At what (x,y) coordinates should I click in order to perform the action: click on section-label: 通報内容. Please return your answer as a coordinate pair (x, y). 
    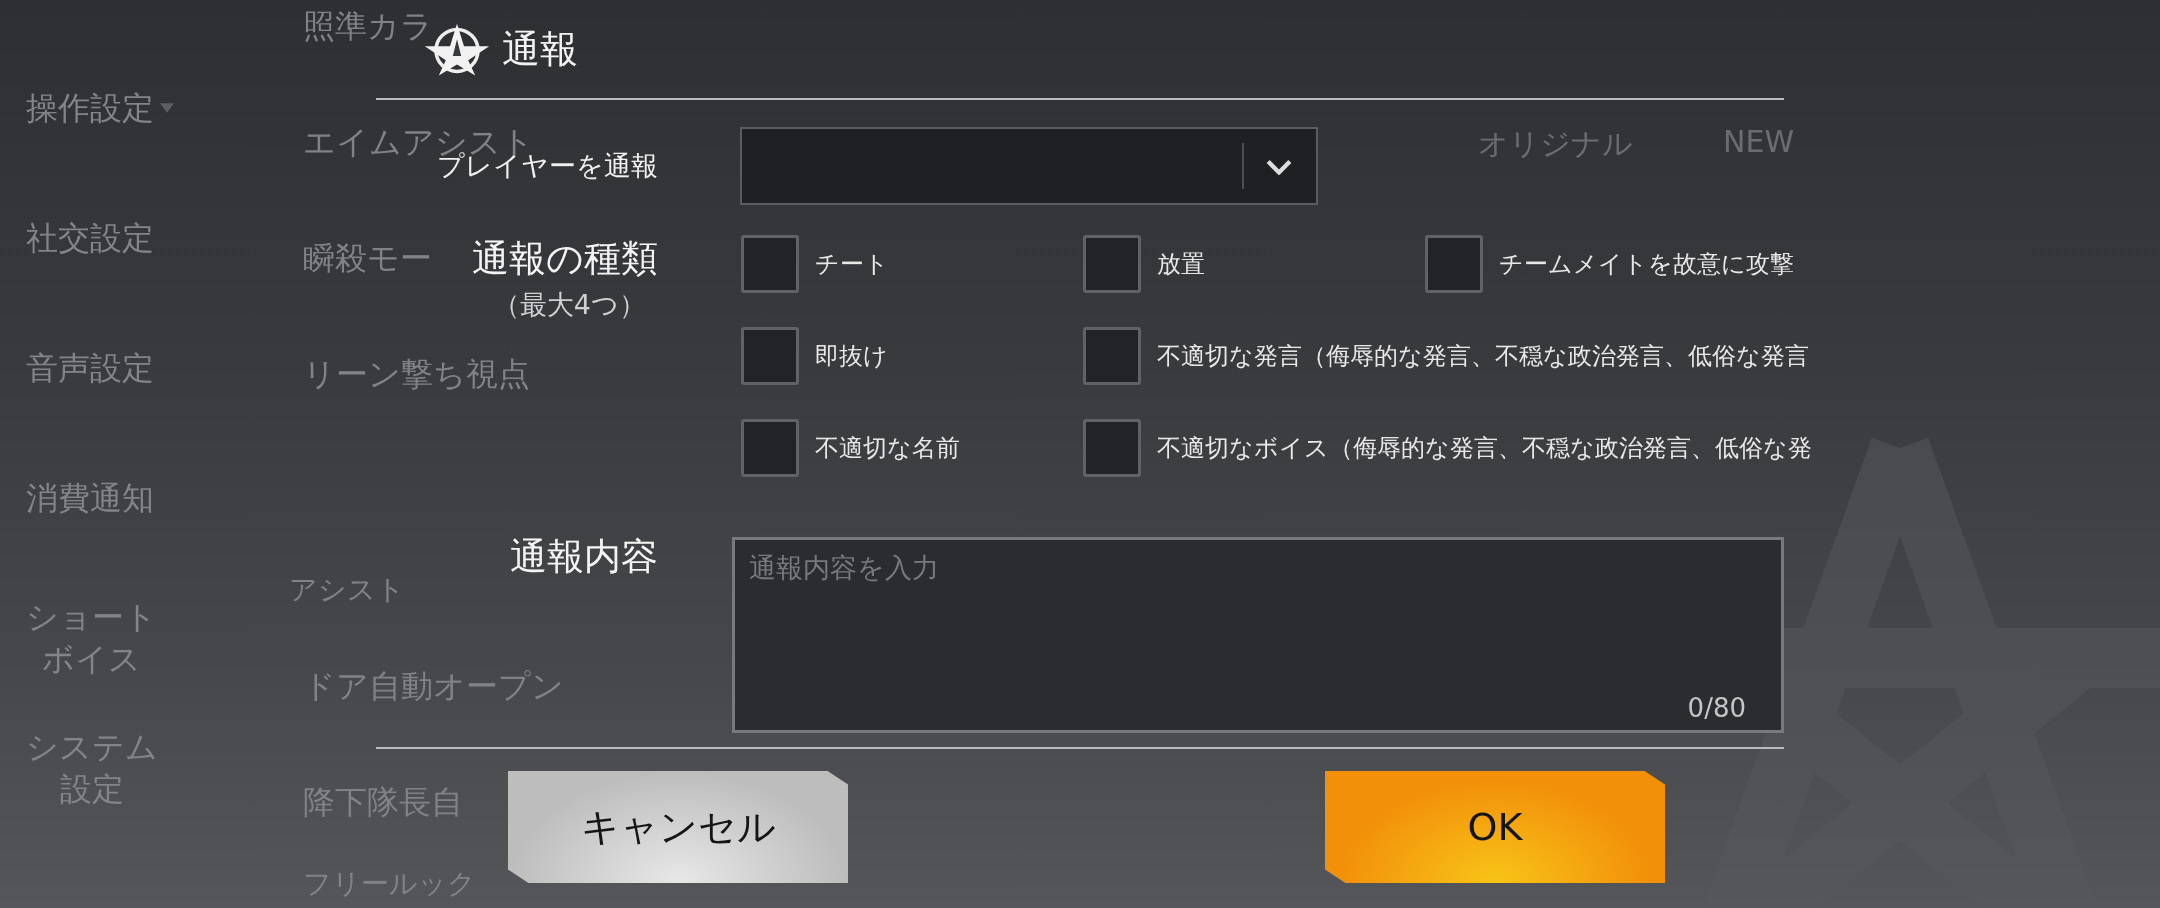
    Looking at the image, I should click on (584, 557).